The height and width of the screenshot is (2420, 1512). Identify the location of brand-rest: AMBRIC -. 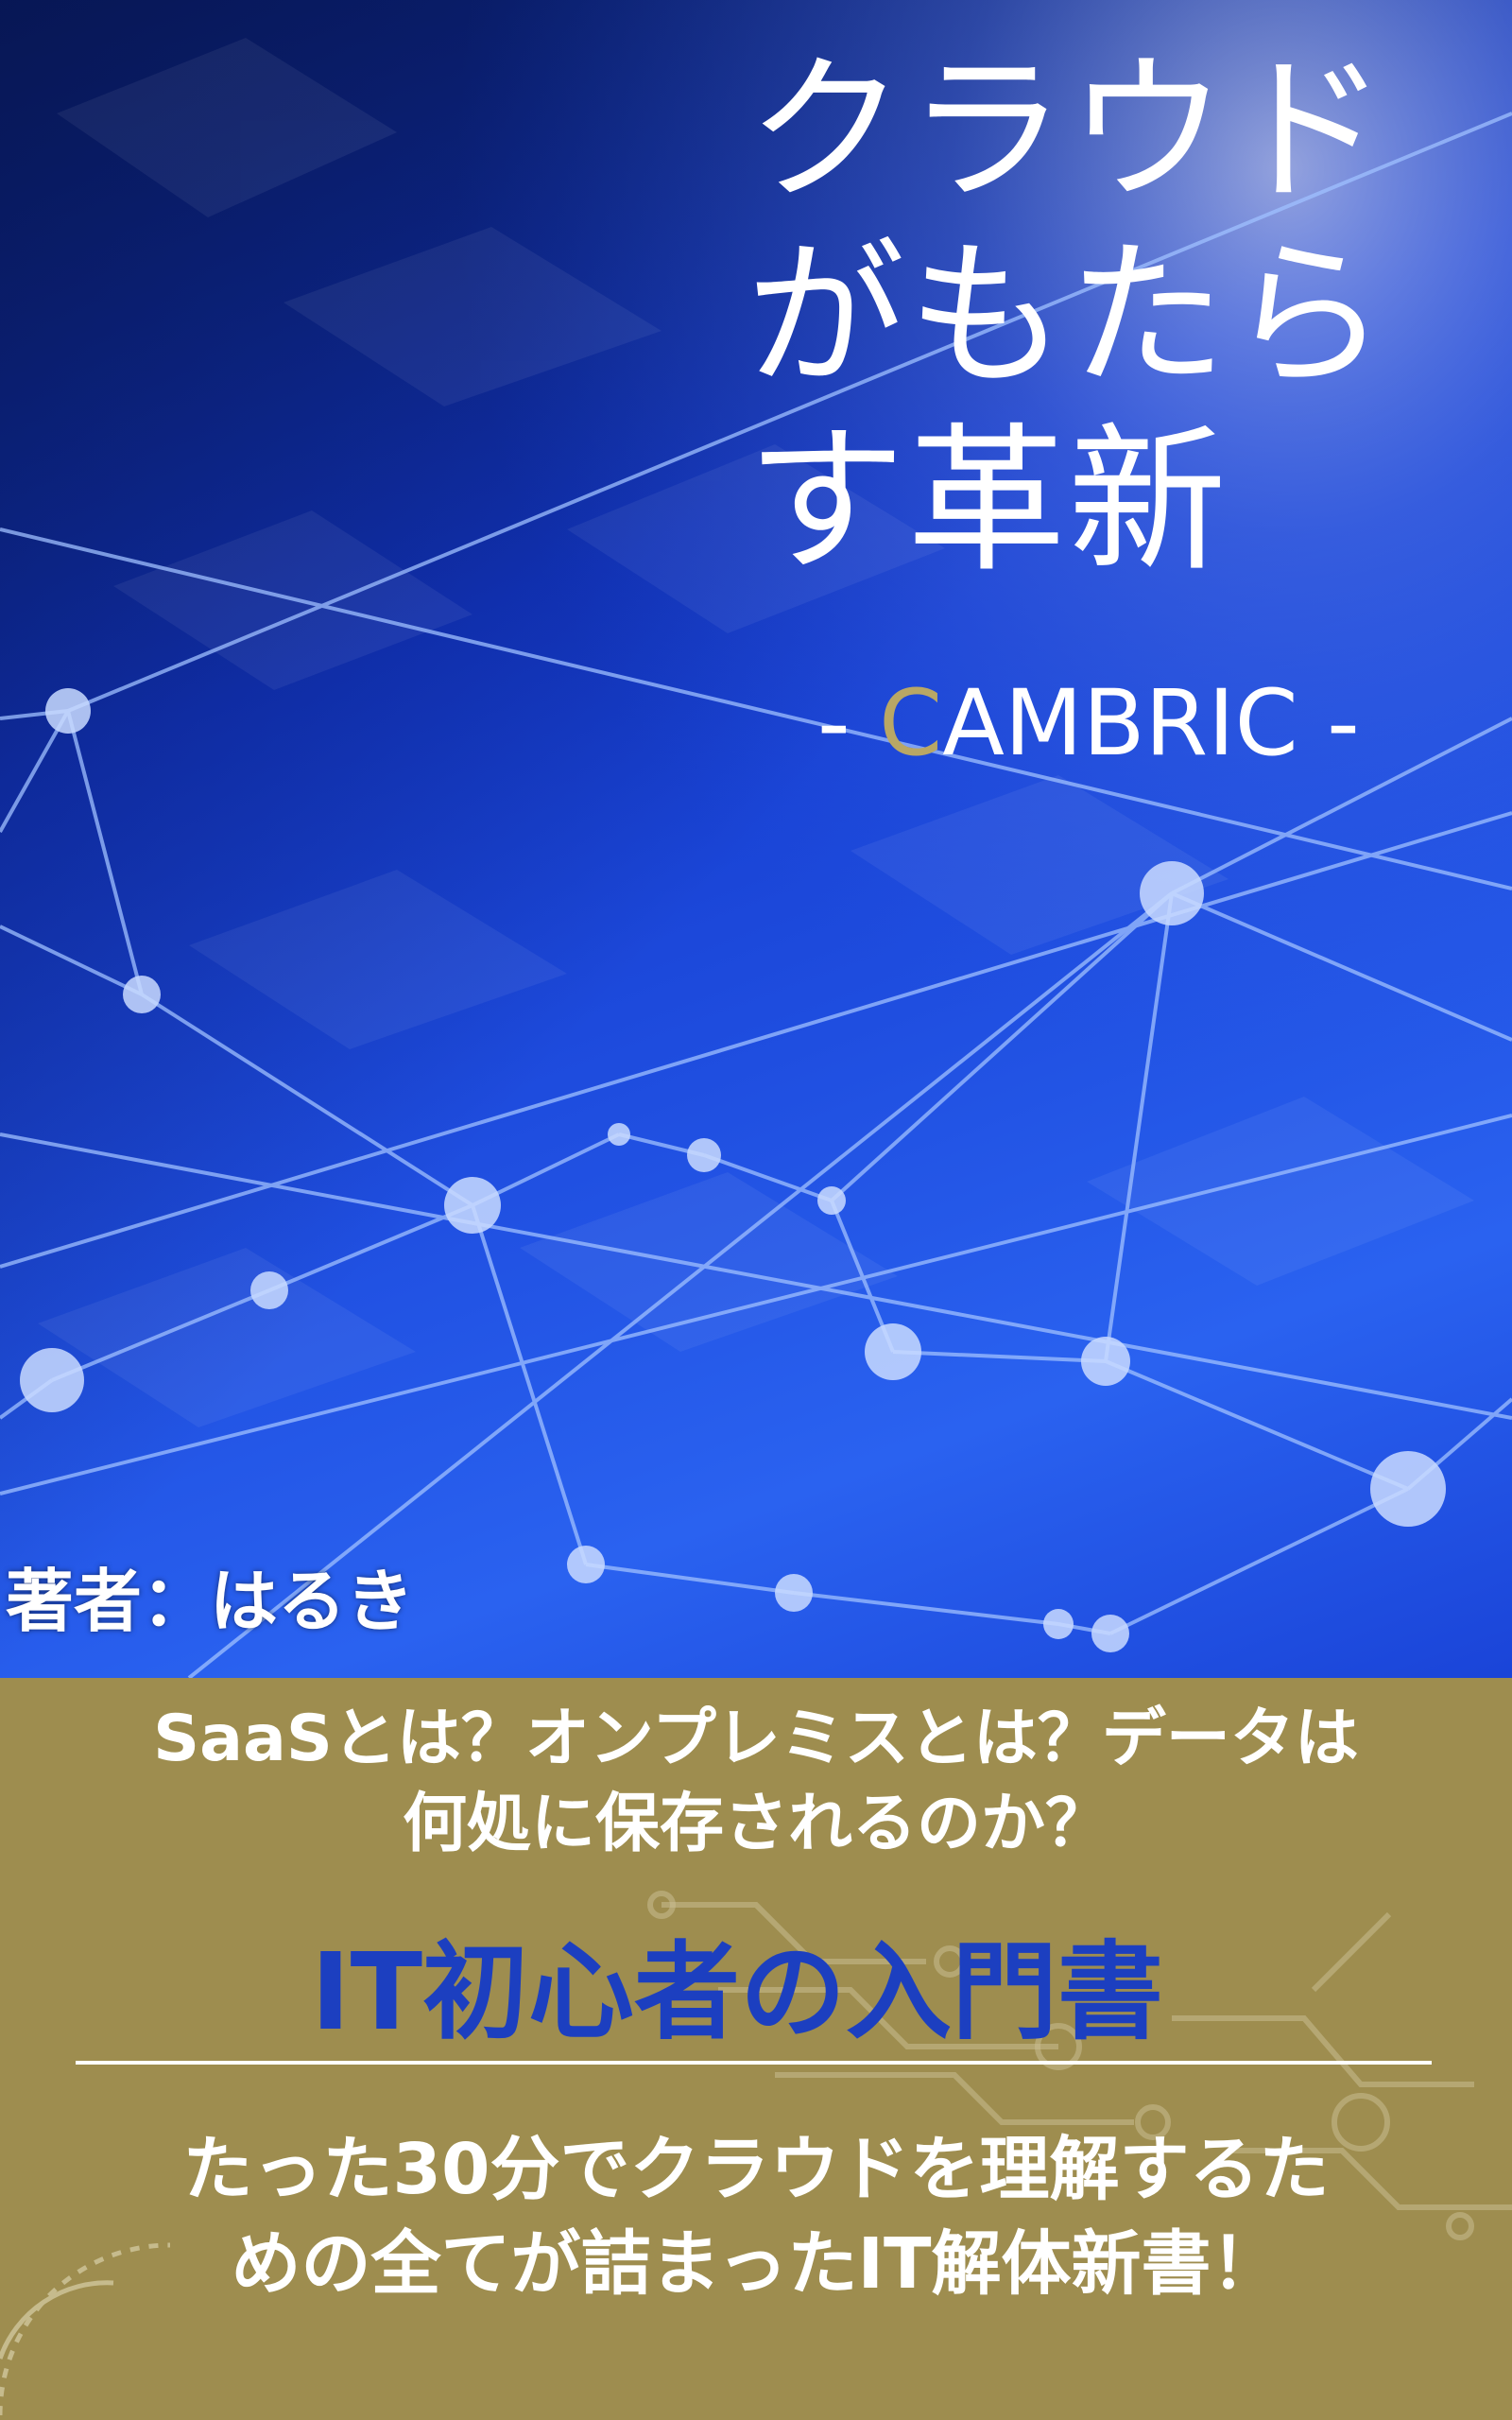
(1151, 723).